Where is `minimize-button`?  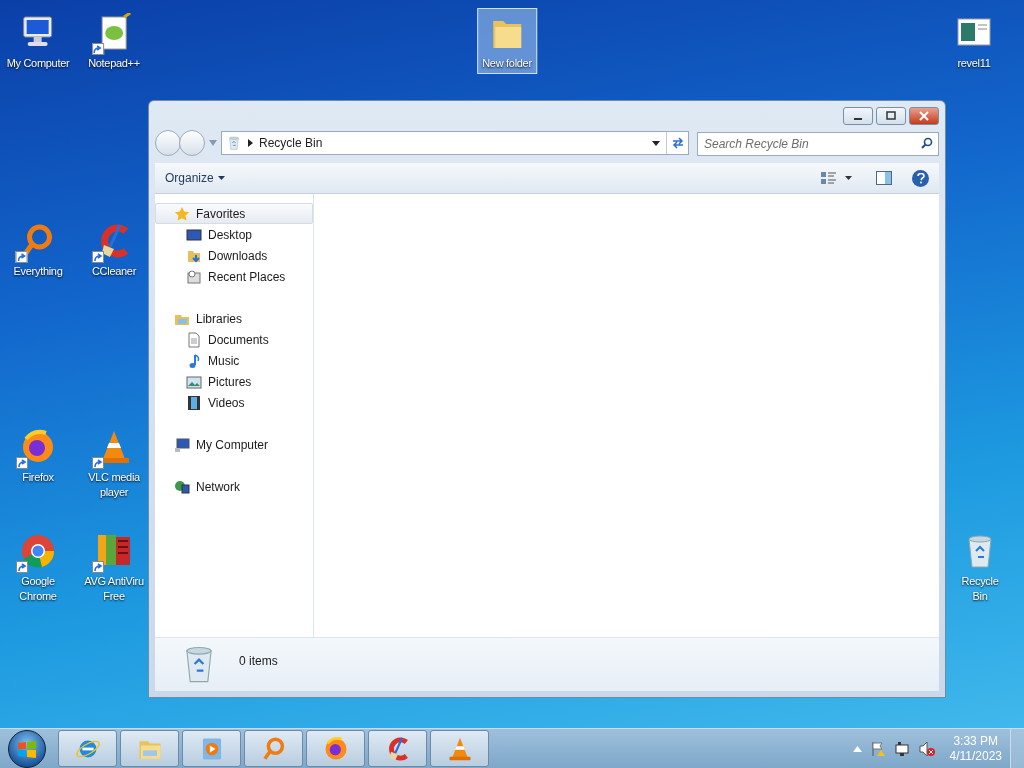
minimize-button is located at coordinates (858, 116).